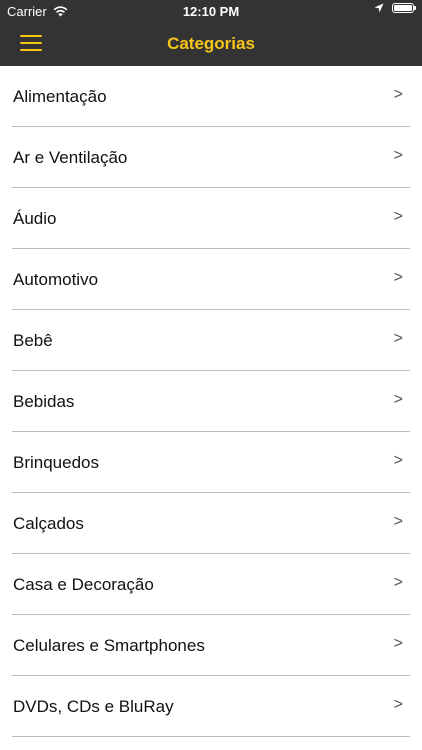 The height and width of the screenshot is (750, 422). I want to click on category-row: Brinquedos >, so click(211, 462).